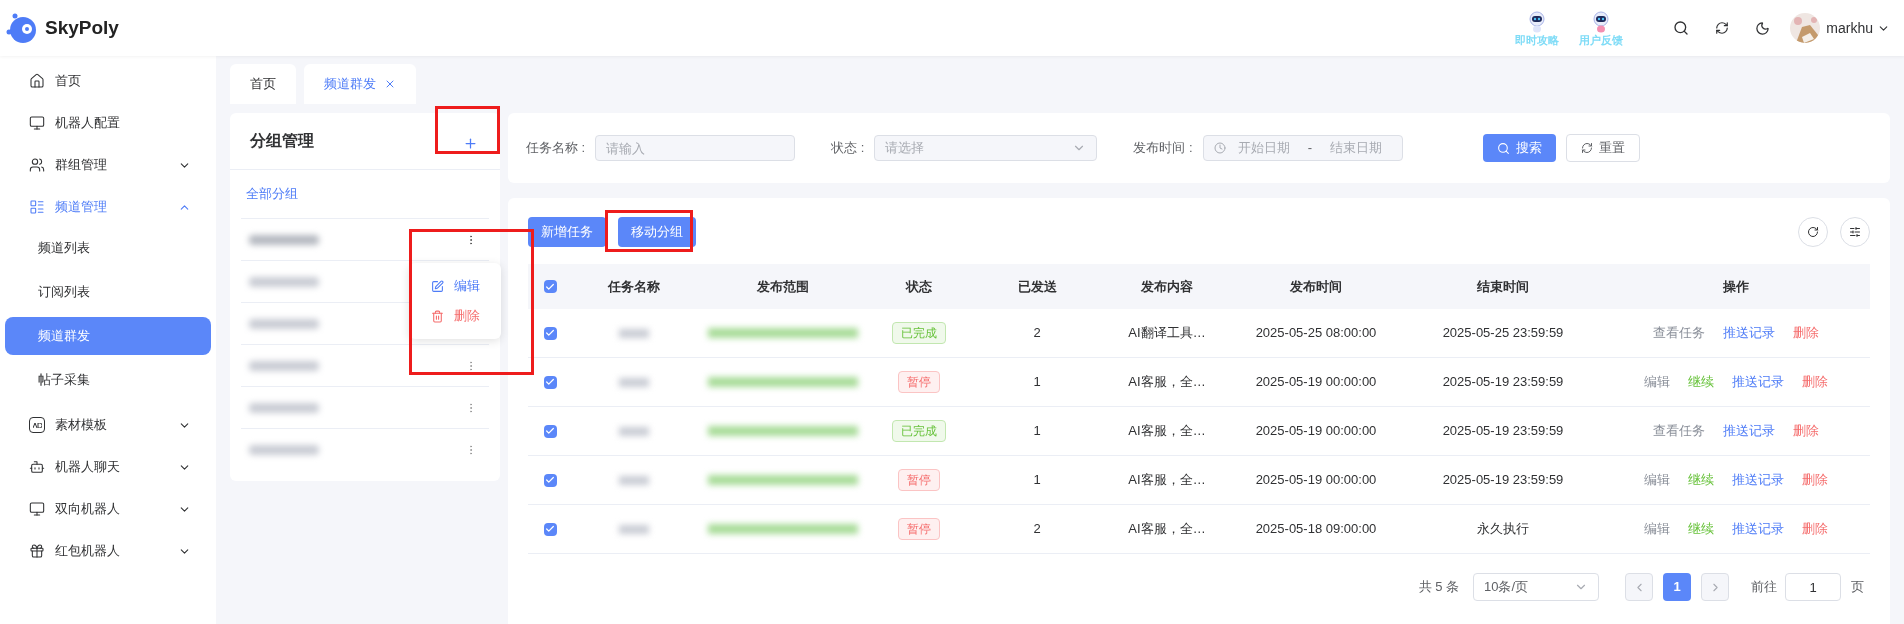  What do you see at coordinates (1316, 286) in the screenshot?
I see `column-header: 发布时间` at bounding box center [1316, 286].